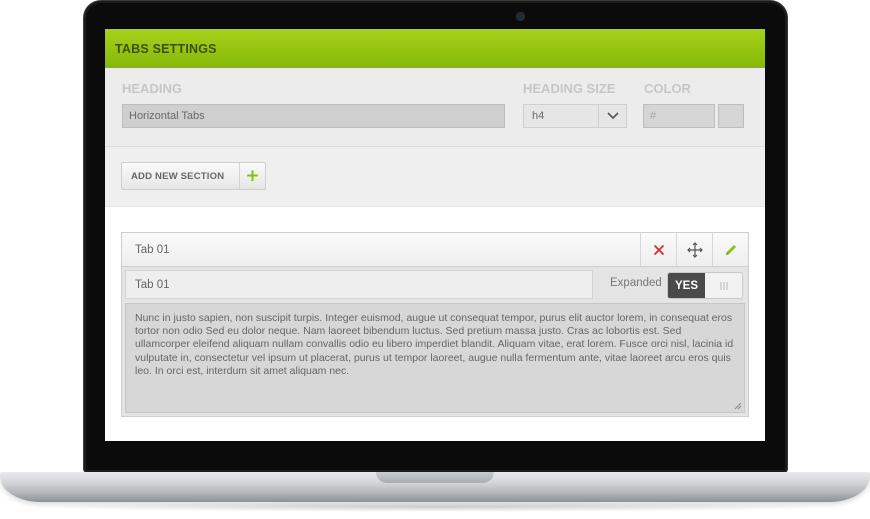 The width and height of the screenshot is (870, 519). Describe the element at coordinates (636, 283) in the screenshot. I see `expanded-label: Expanded` at that location.